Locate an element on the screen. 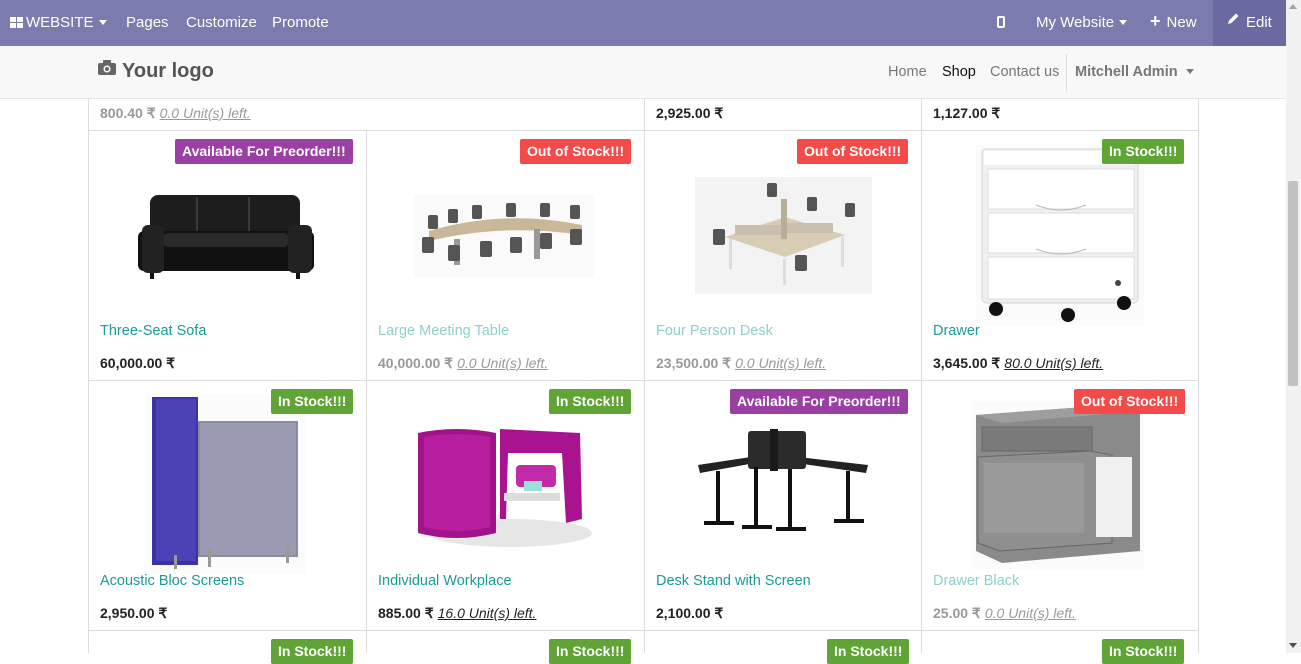  price-value: 25.00 ₹ is located at coordinates (957, 613).